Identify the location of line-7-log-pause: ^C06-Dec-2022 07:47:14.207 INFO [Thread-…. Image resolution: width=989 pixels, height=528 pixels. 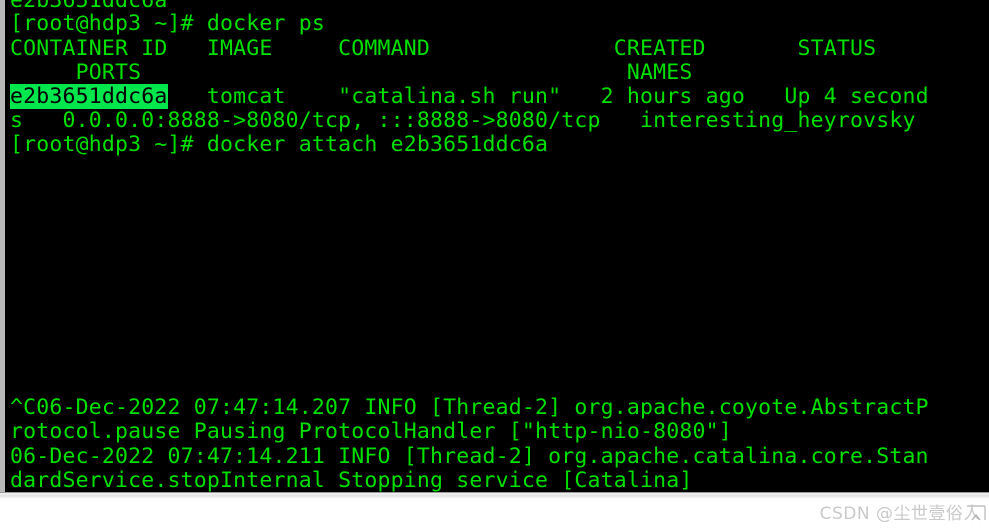
(469, 408).